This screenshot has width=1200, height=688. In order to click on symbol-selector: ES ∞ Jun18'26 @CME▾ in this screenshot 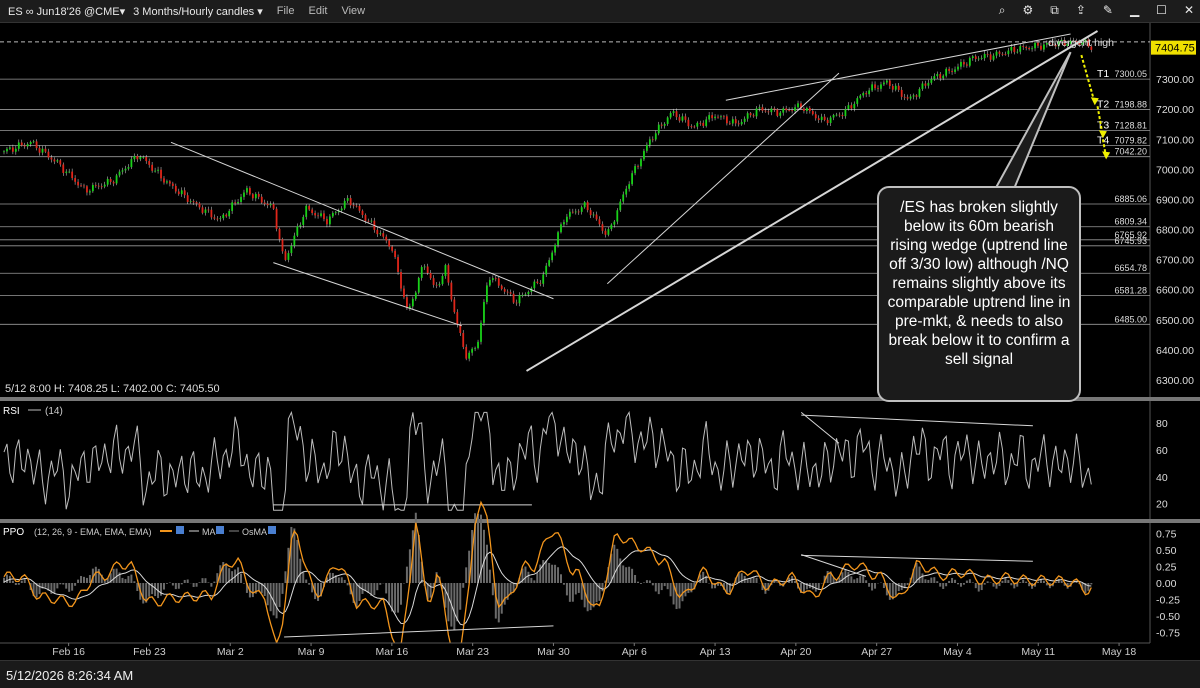, I will do `click(66, 11)`.